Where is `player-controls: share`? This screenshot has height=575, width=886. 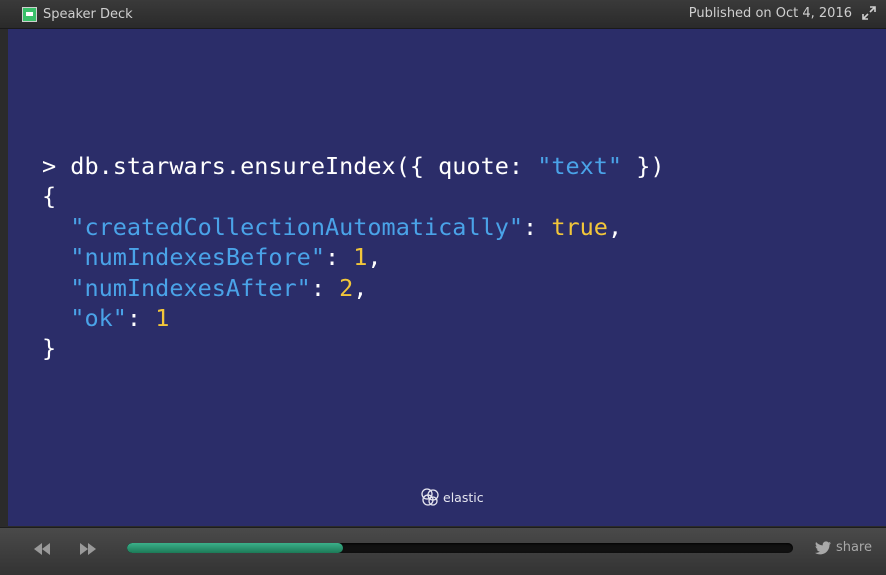
player-controls: share is located at coordinates (443, 551).